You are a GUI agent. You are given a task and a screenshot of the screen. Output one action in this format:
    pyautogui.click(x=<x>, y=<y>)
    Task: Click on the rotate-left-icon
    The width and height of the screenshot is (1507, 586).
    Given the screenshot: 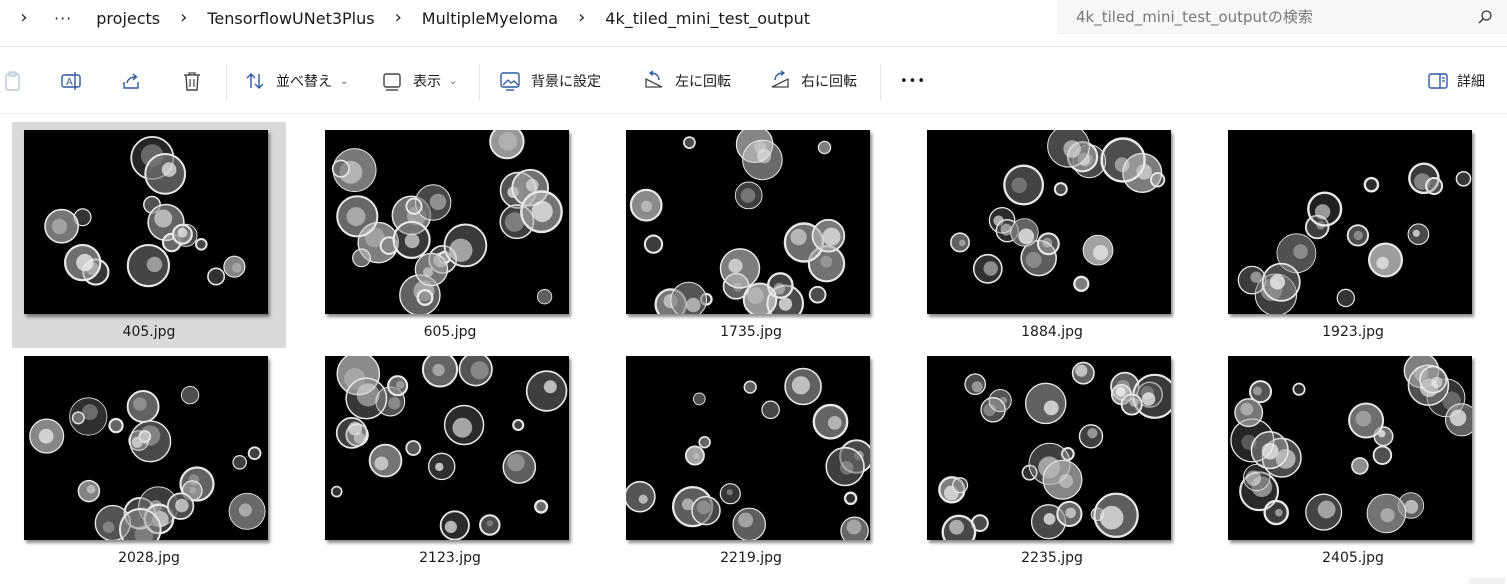 What is the action you would take?
    pyautogui.click(x=654, y=79)
    